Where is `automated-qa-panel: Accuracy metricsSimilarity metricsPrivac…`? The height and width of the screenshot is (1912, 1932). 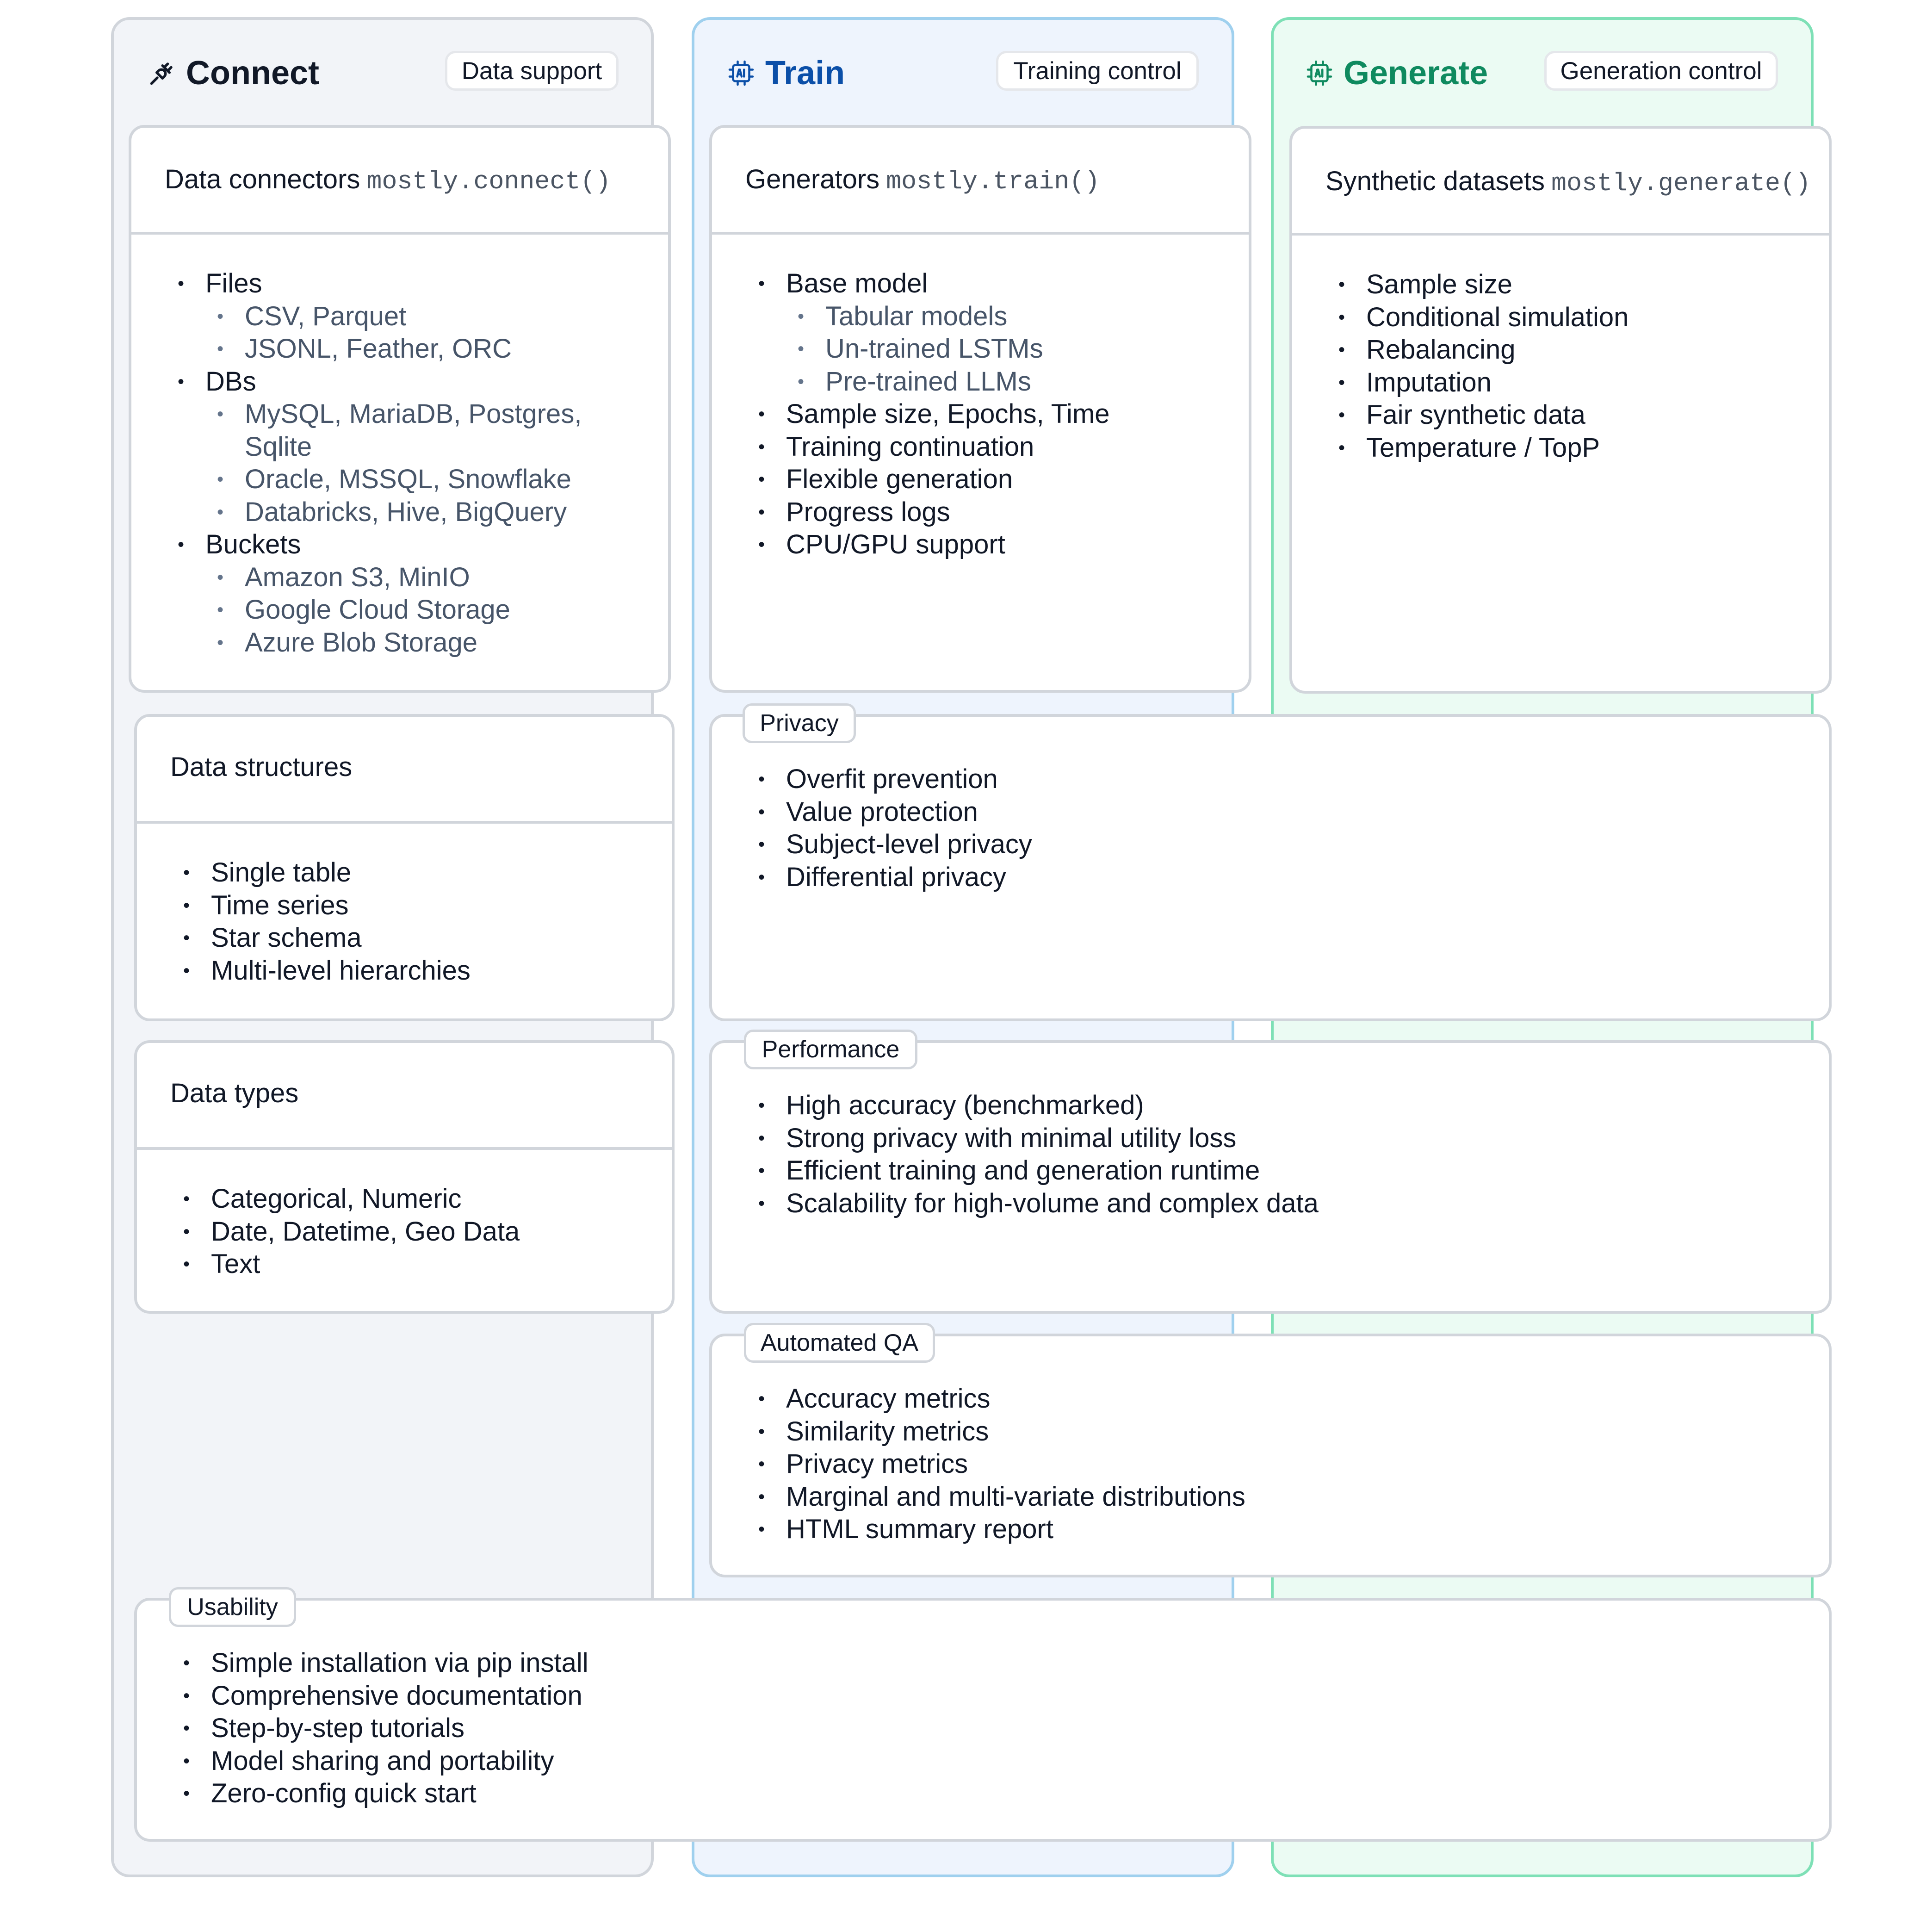
automated-qa-panel: Accuracy metricsSimilarity metricsPrivac… is located at coordinates (1271, 1455).